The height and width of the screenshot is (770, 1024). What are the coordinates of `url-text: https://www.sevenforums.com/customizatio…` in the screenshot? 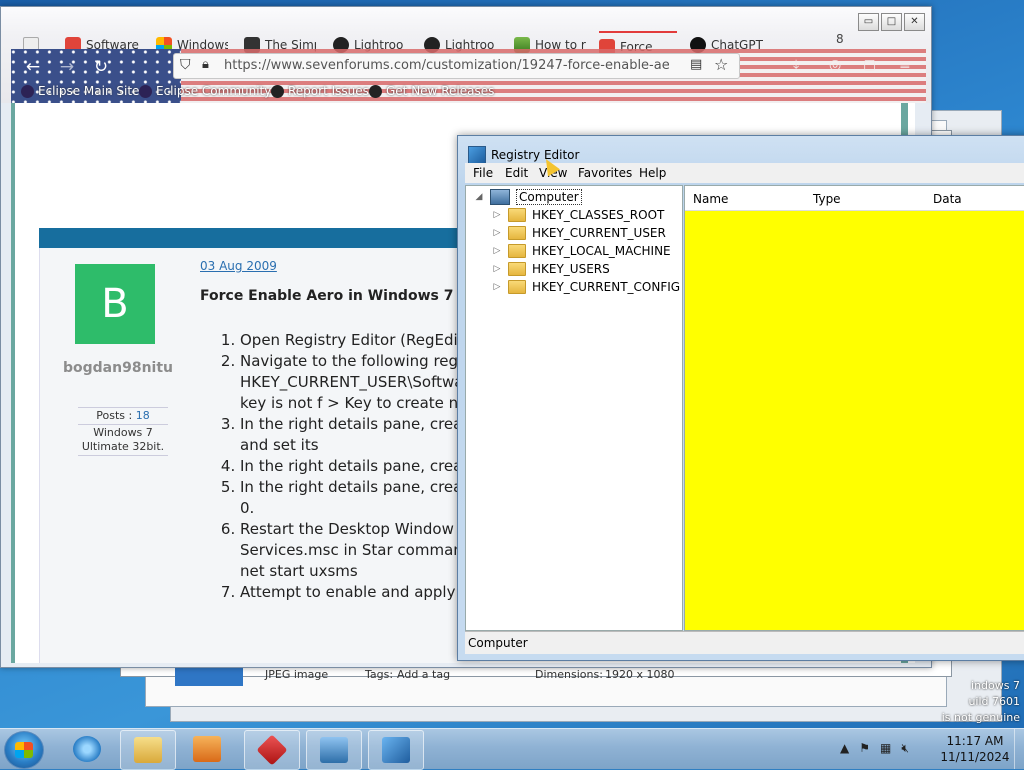 It's located at (446, 65).